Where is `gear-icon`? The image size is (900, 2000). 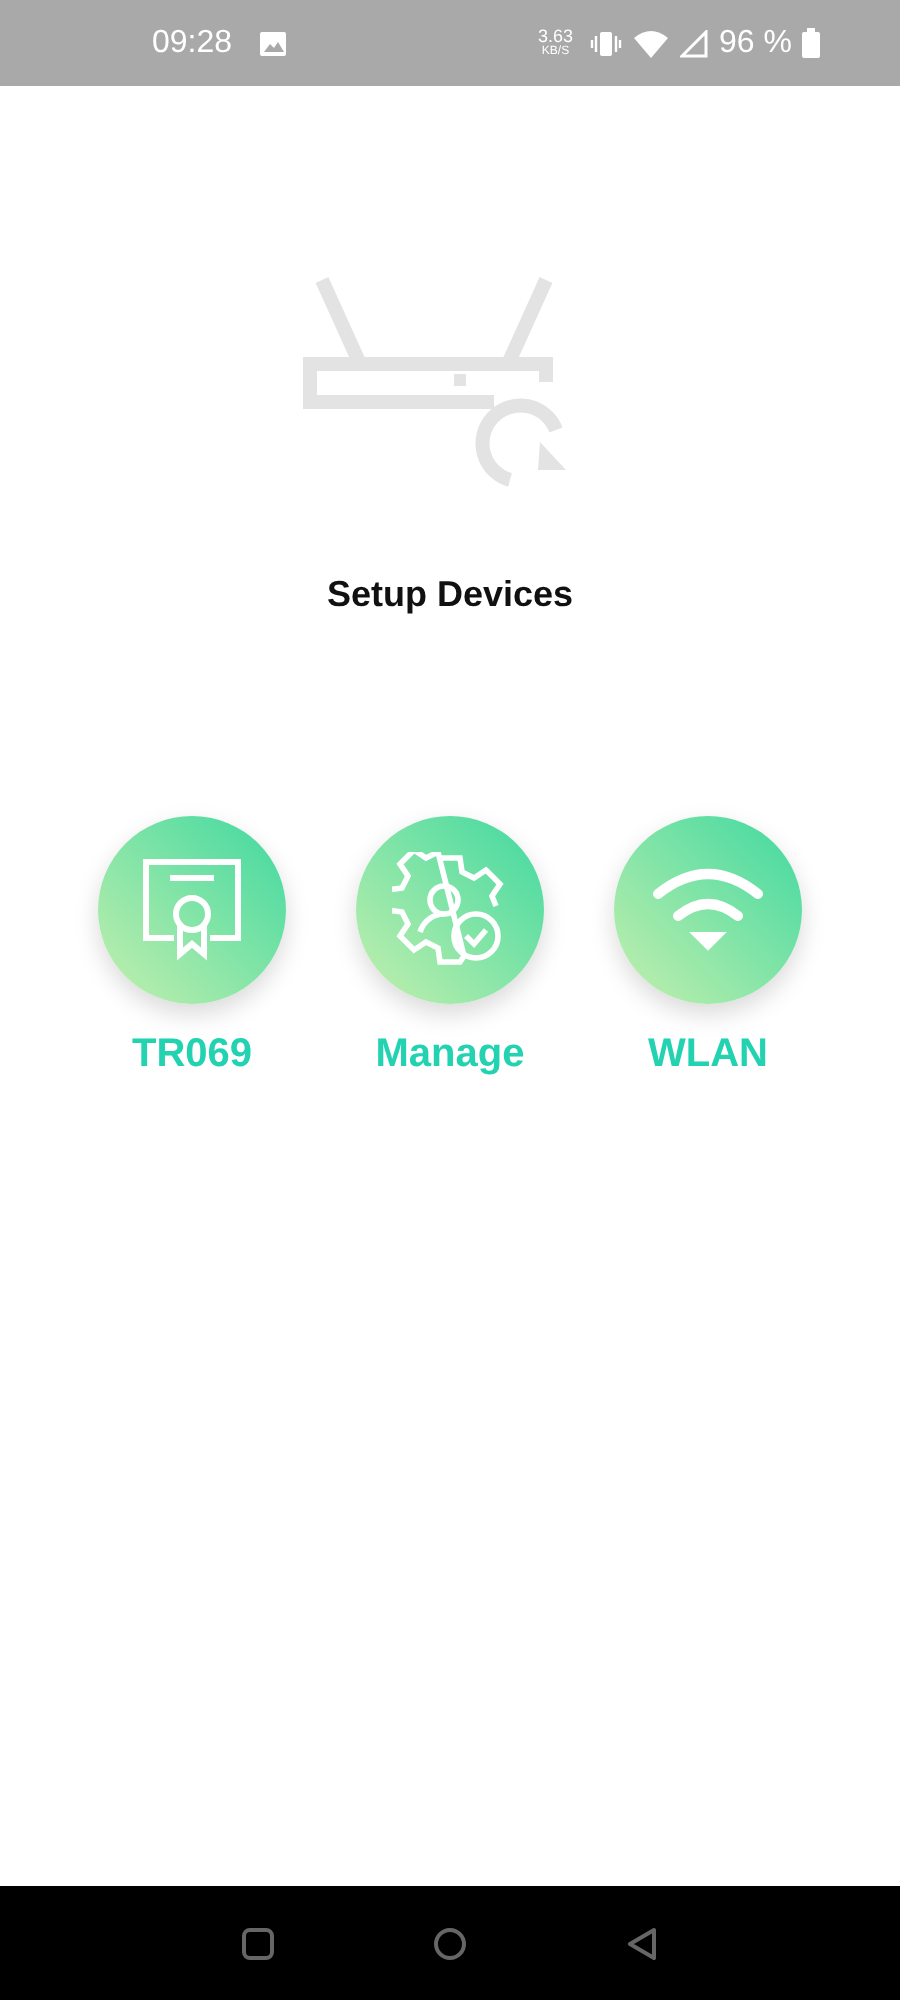 gear-icon is located at coordinates (450, 910).